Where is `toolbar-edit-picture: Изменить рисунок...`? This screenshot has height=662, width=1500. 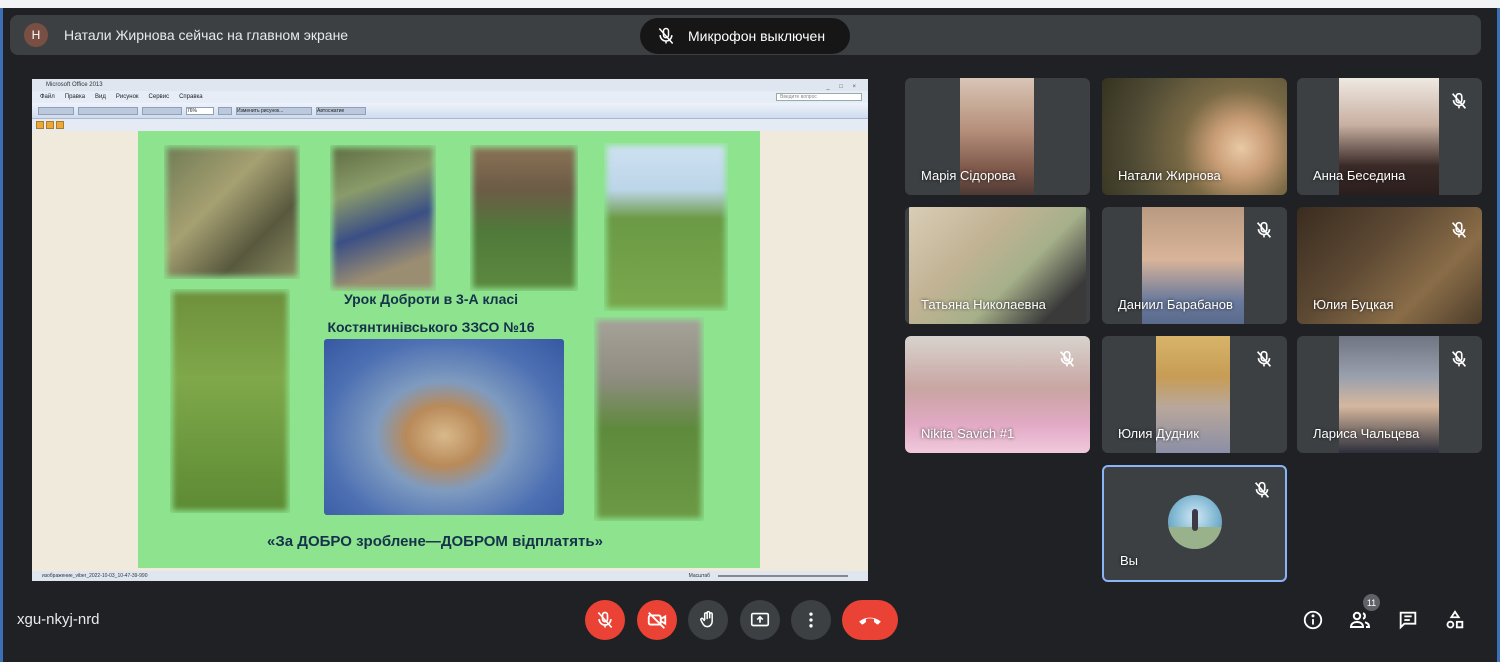
toolbar-edit-picture: Изменить рисунок... is located at coordinates (274, 110).